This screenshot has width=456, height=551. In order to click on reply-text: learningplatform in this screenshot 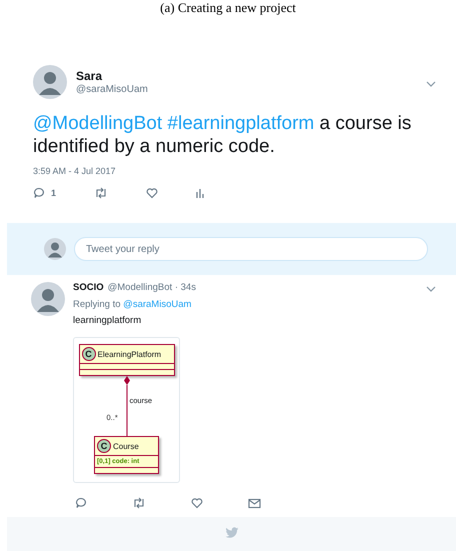, I will do `click(107, 320)`.